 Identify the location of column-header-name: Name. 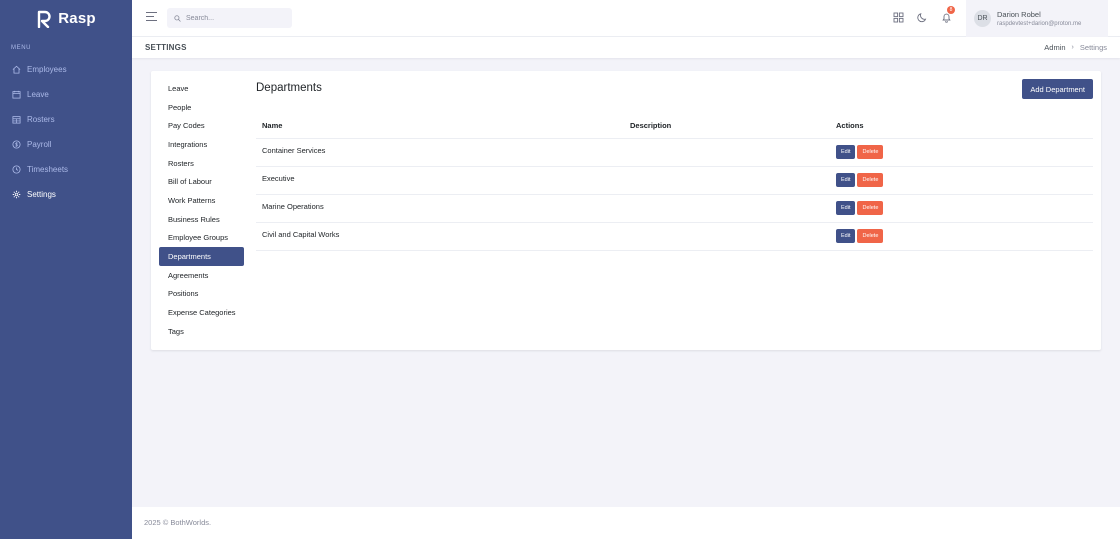
(440, 126).